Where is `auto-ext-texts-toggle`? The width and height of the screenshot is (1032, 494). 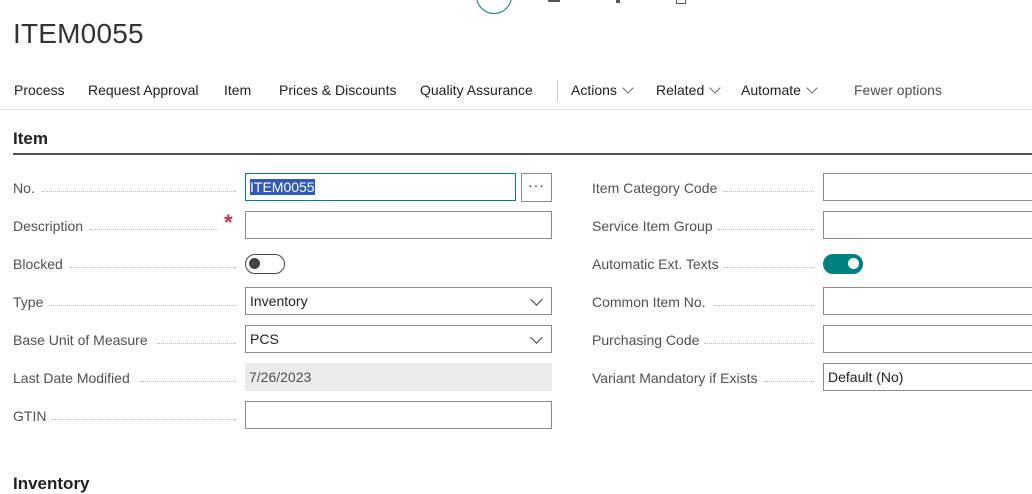
auto-ext-texts-toggle is located at coordinates (843, 264).